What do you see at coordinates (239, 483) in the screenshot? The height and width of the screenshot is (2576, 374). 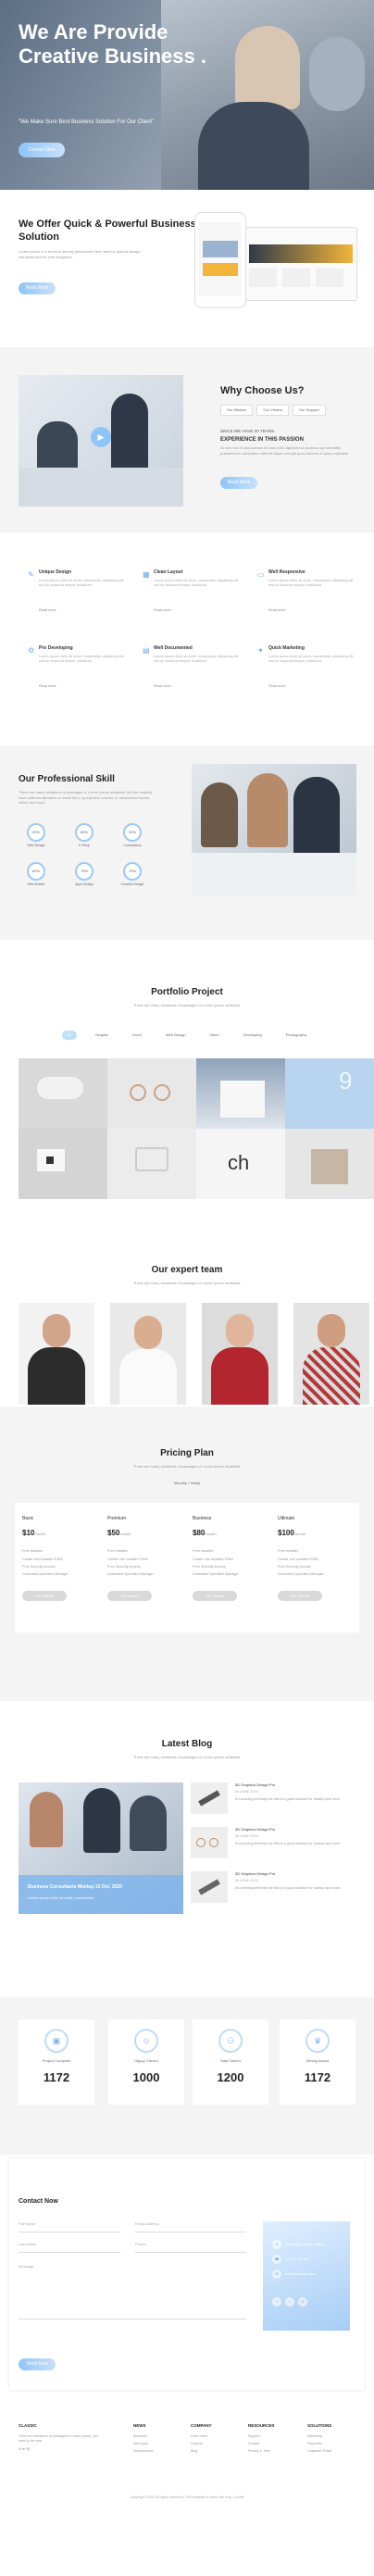 I see `why-read-more-button: Read More` at bounding box center [239, 483].